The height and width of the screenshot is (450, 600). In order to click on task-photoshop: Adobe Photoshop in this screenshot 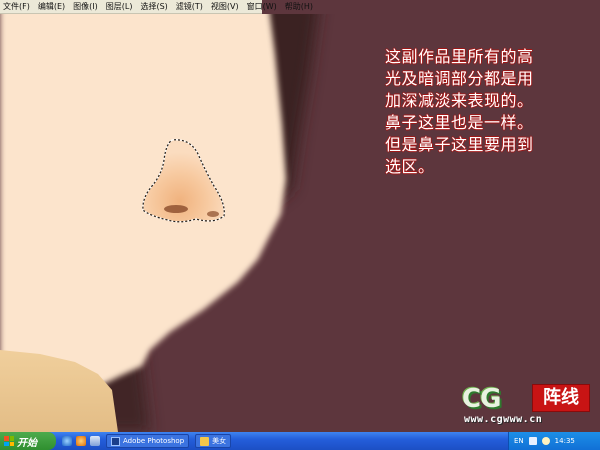, I will do `click(148, 441)`.